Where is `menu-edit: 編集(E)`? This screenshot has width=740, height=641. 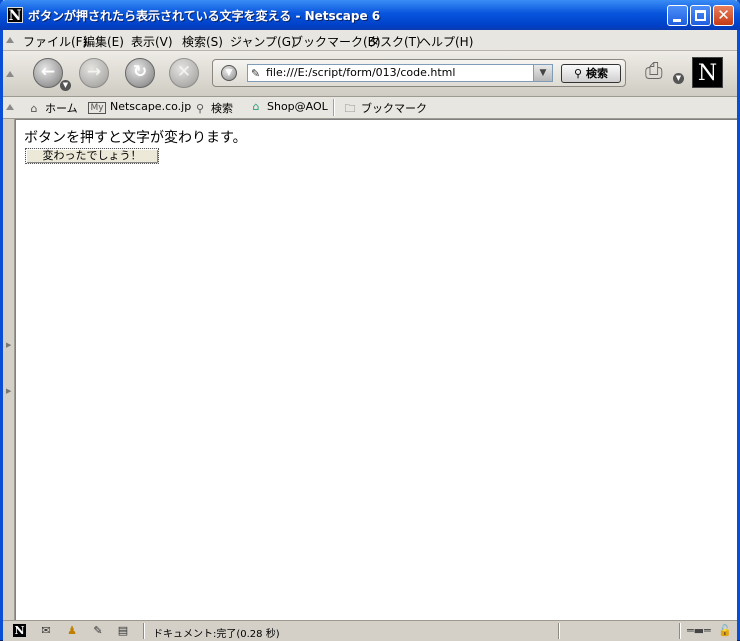 menu-edit: 編集(E) is located at coordinates (103, 41).